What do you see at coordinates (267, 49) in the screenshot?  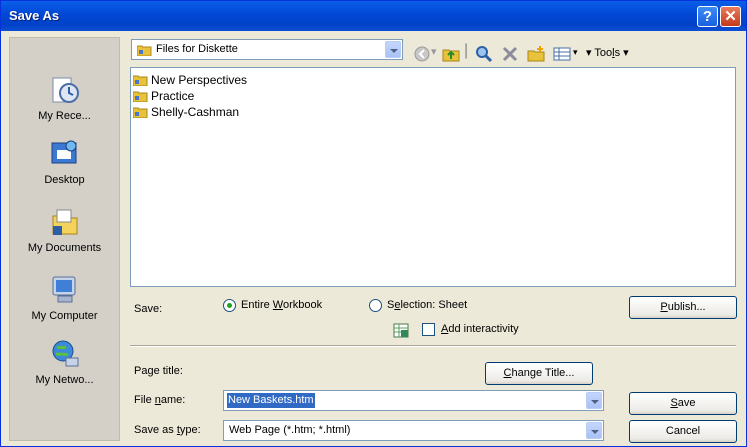 I see `save-in-combo: Files for Diskette` at bounding box center [267, 49].